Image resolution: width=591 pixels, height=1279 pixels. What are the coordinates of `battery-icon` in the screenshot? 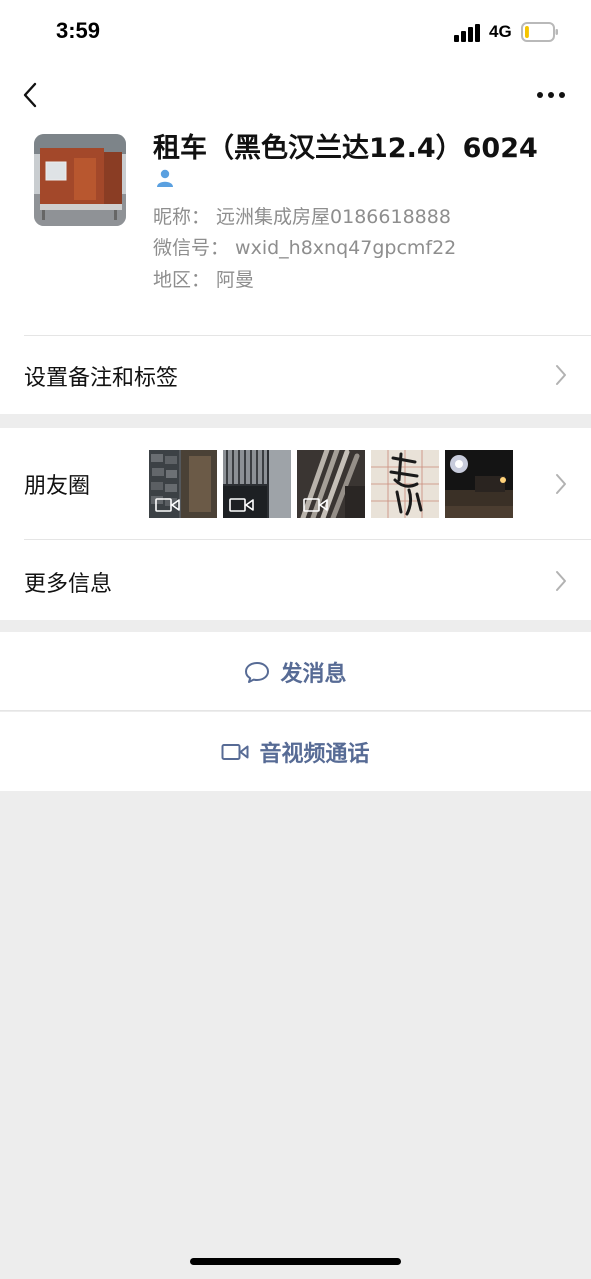 It's located at (539, 32).